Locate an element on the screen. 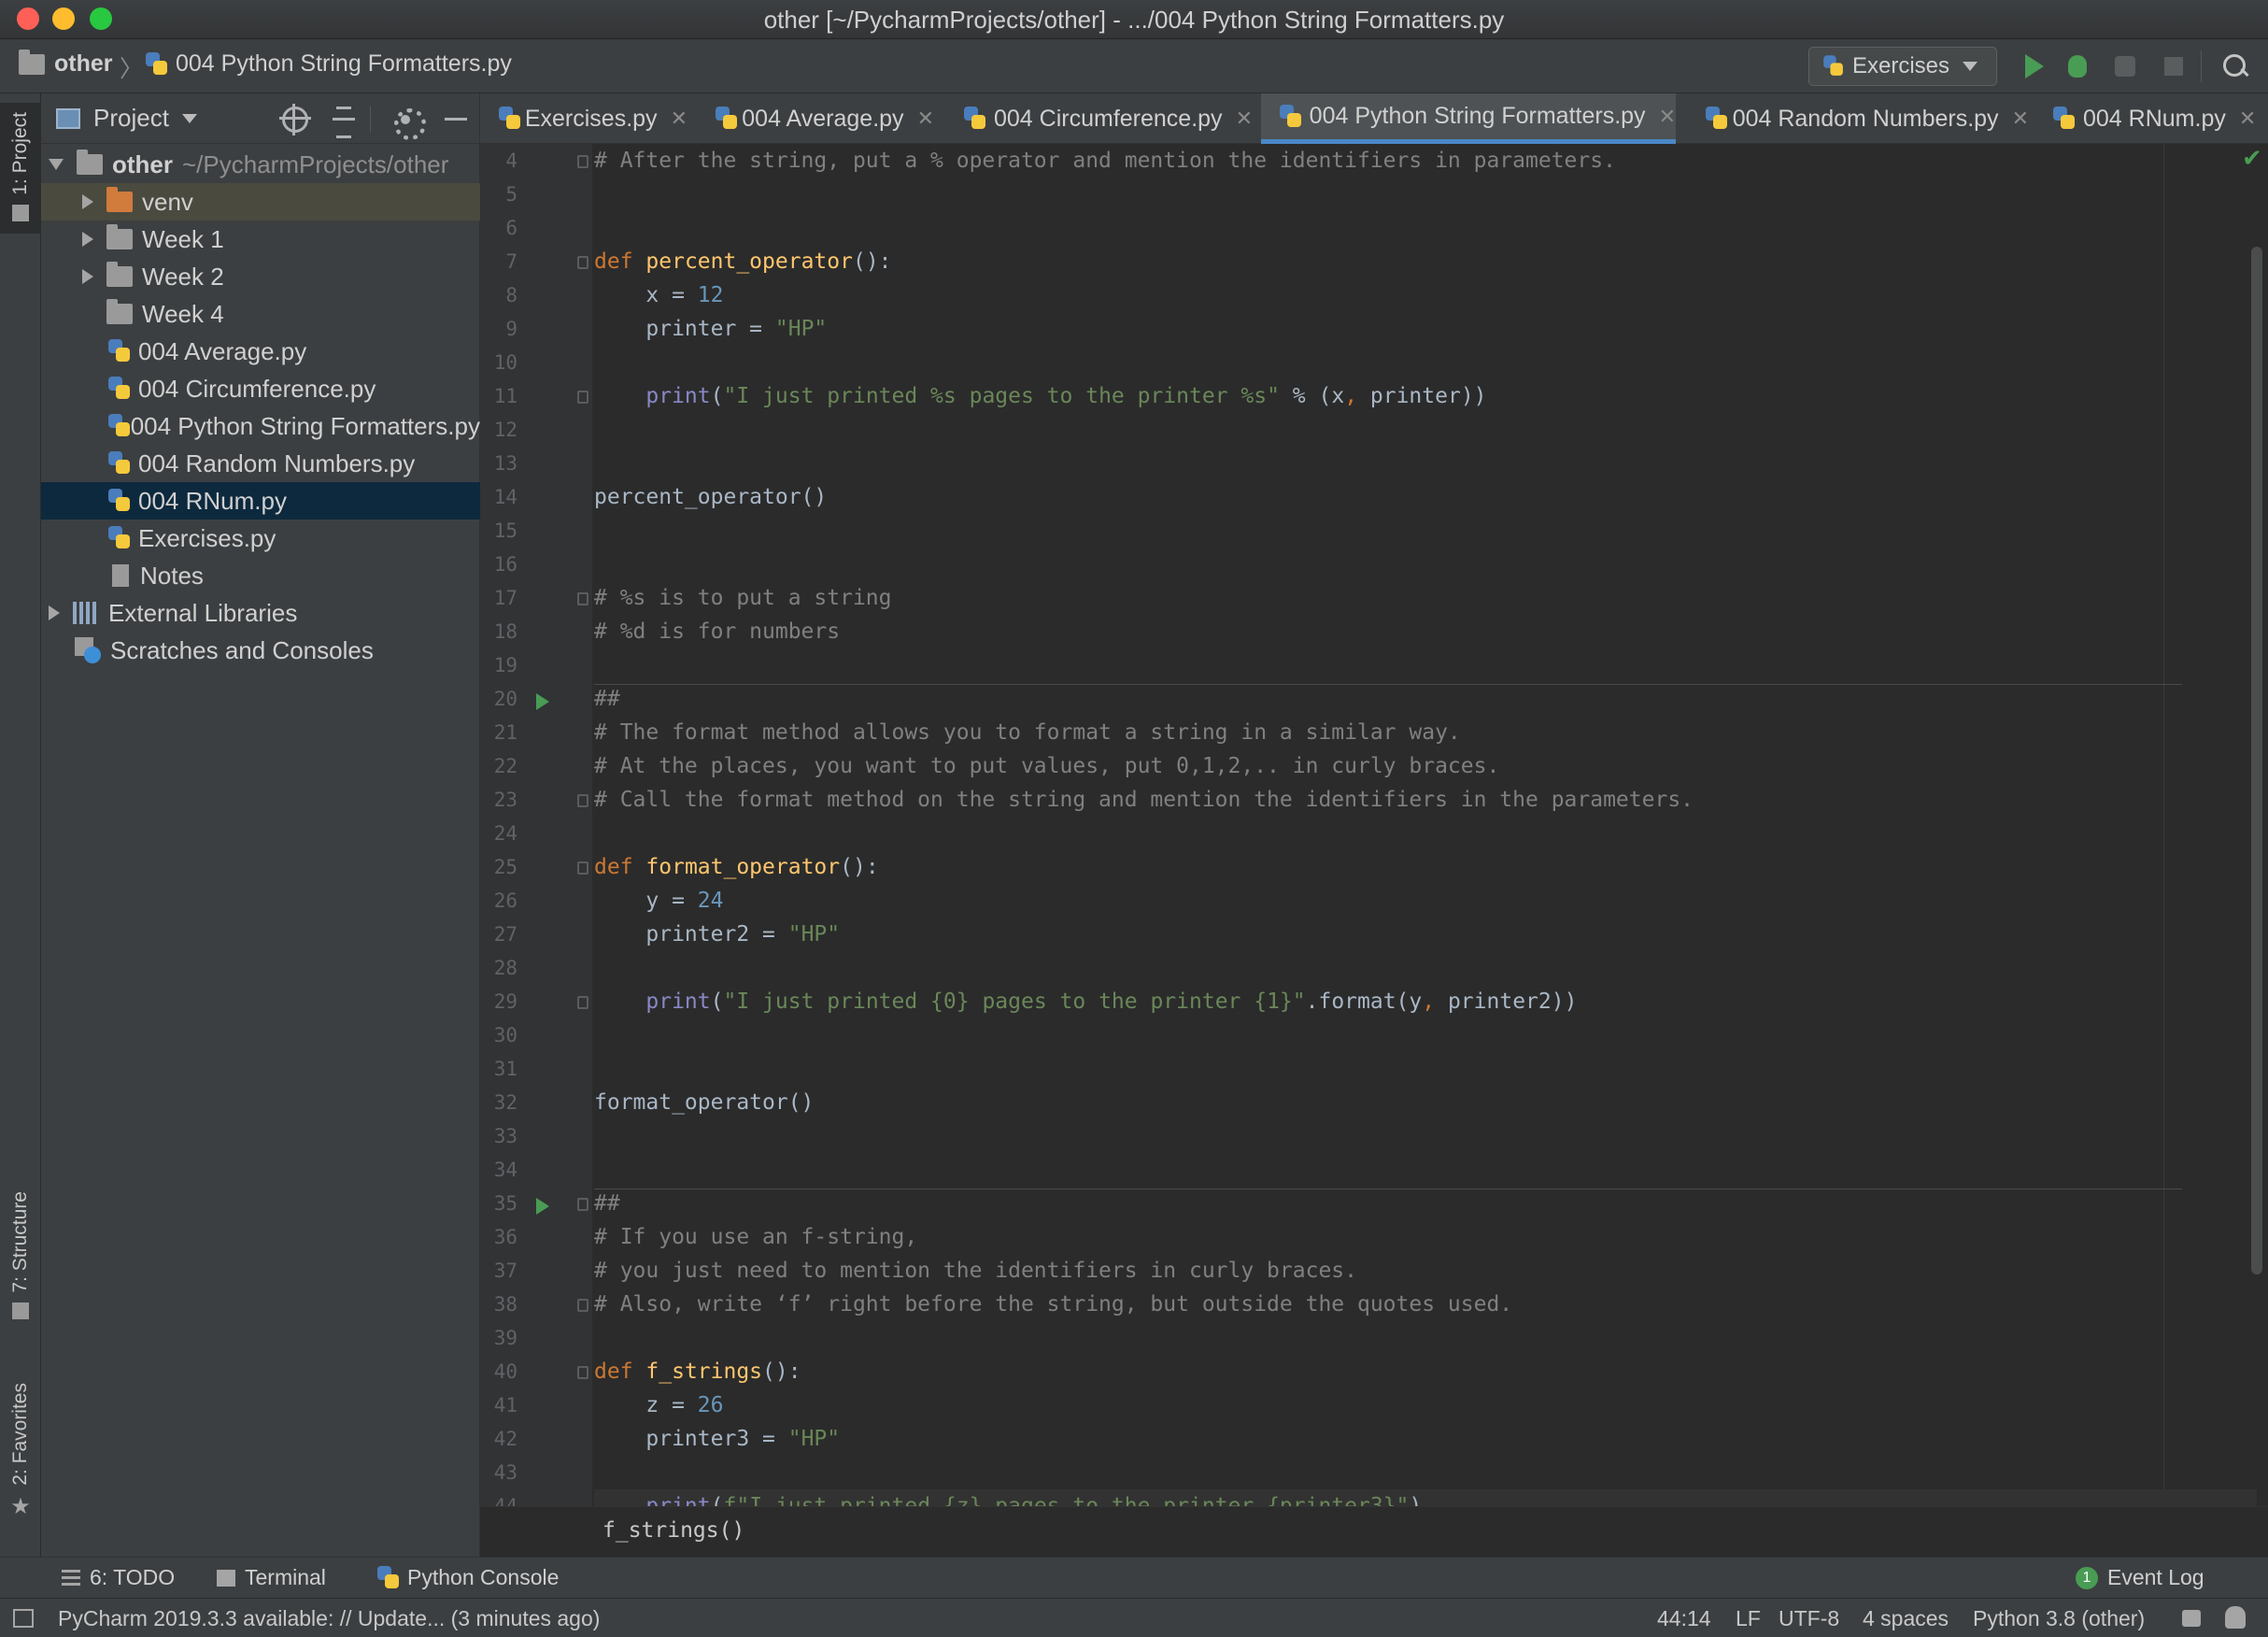 This screenshot has width=2268, height=1637. tree-item-notes: Notes is located at coordinates (260, 575).